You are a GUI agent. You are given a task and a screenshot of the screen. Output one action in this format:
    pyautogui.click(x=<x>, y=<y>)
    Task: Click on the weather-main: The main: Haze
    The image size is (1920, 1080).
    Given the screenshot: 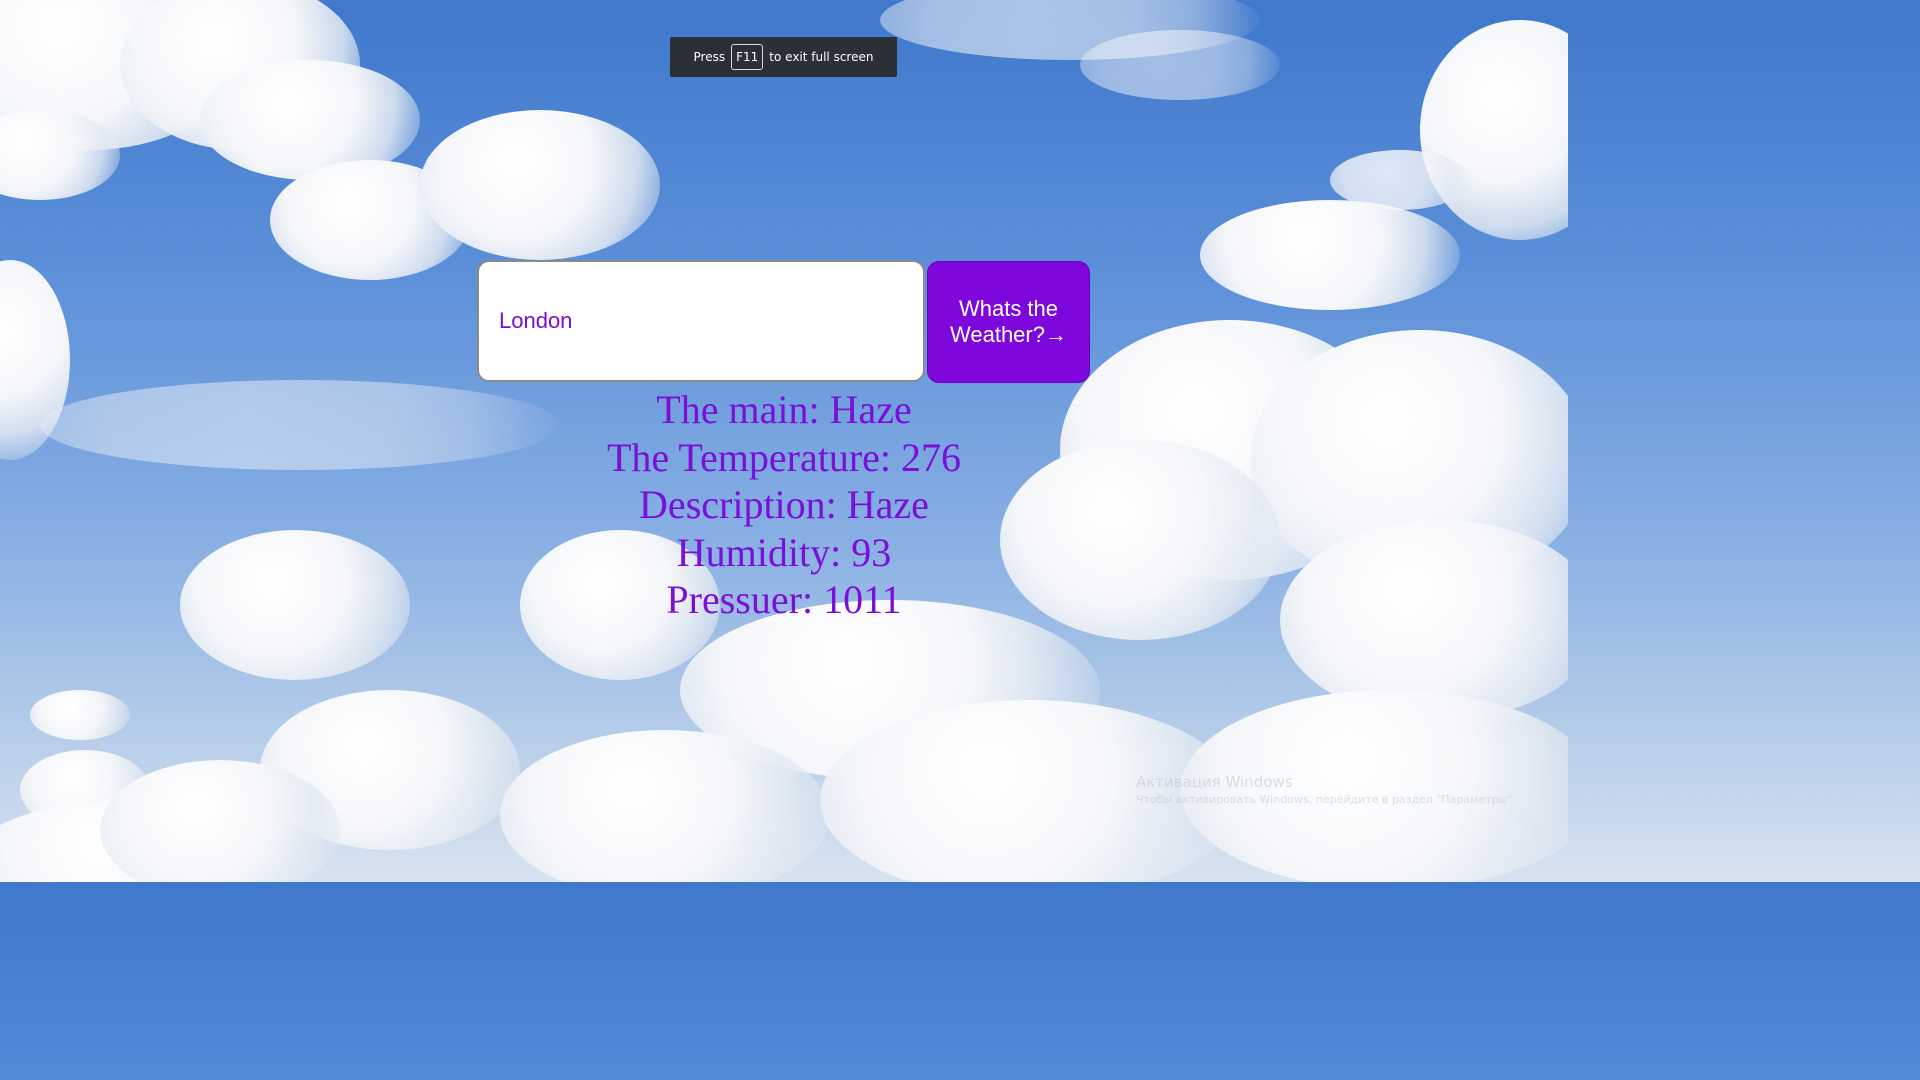 What is the action you would take?
    pyautogui.click(x=784, y=409)
    